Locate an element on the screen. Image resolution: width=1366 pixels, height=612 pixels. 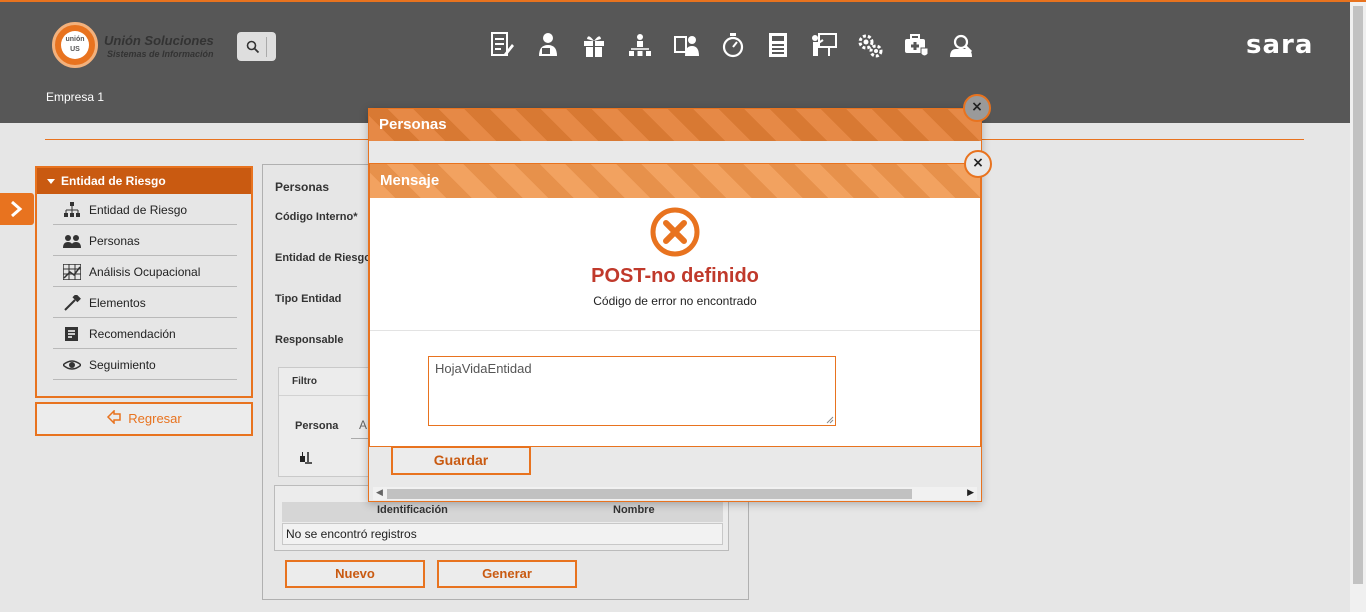
gears-icon is located at coordinates (870, 45).